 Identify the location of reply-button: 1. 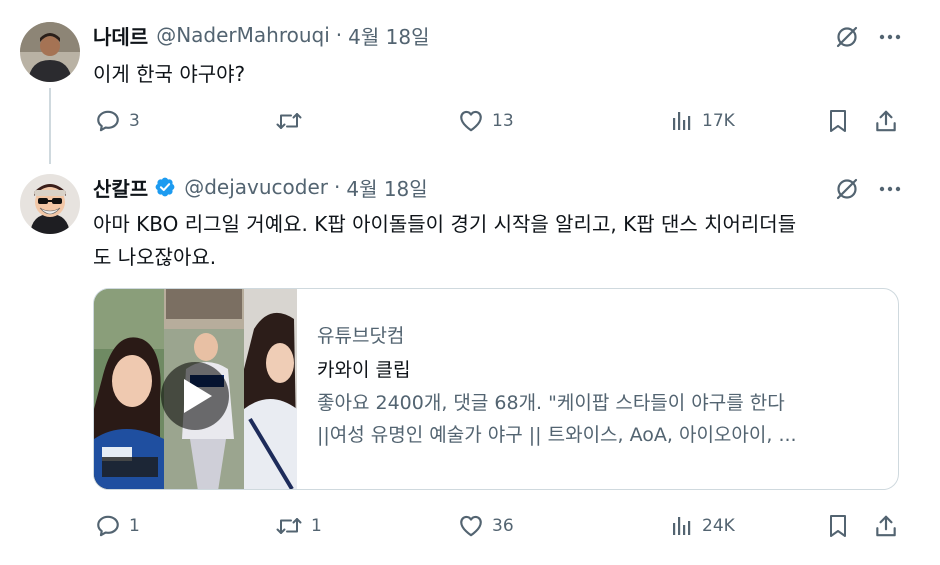
(117, 526).